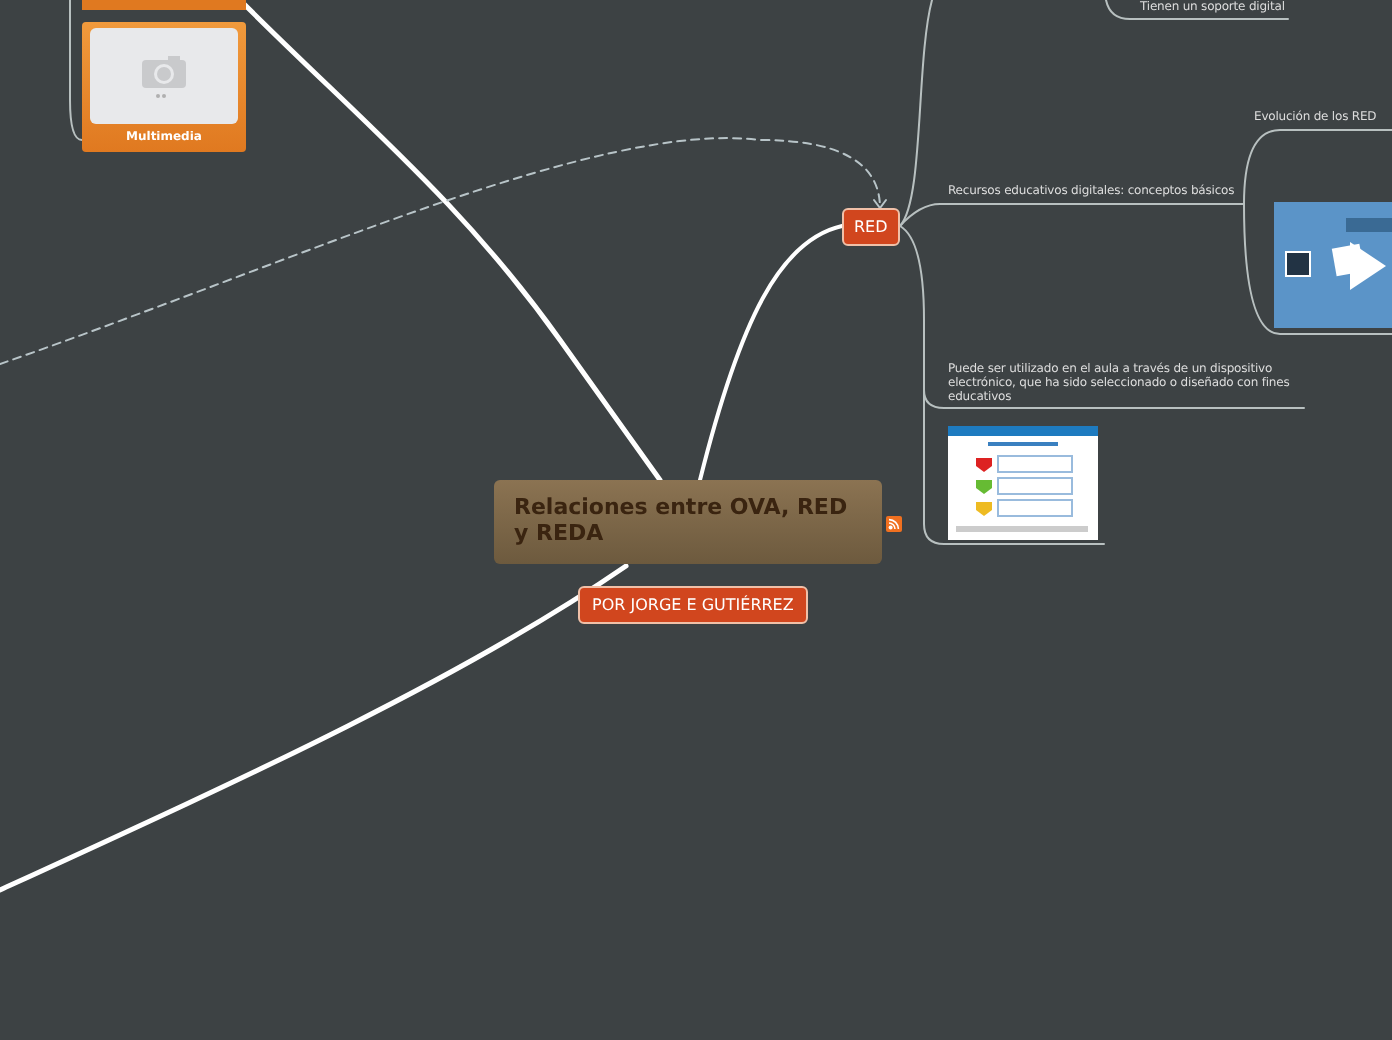 This screenshot has width=1392, height=1040. Describe the element at coordinates (693, 605) in the screenshot. I see `subtopic-node: POR JORGE E GUTIÉRREZ` at that location.